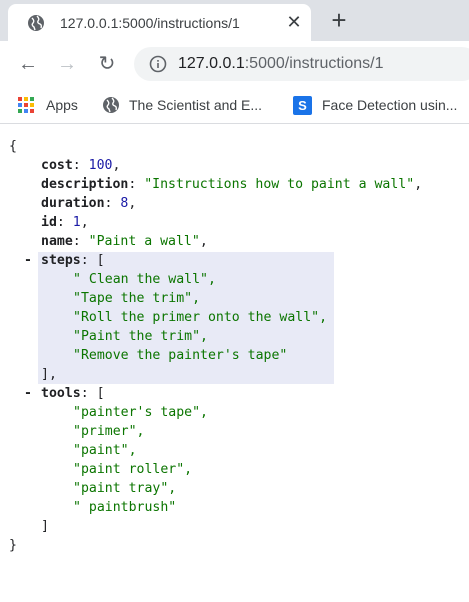 The height and width of the screenshot is (602, 469). I want to click on json-key: cost, so click(57, 165).